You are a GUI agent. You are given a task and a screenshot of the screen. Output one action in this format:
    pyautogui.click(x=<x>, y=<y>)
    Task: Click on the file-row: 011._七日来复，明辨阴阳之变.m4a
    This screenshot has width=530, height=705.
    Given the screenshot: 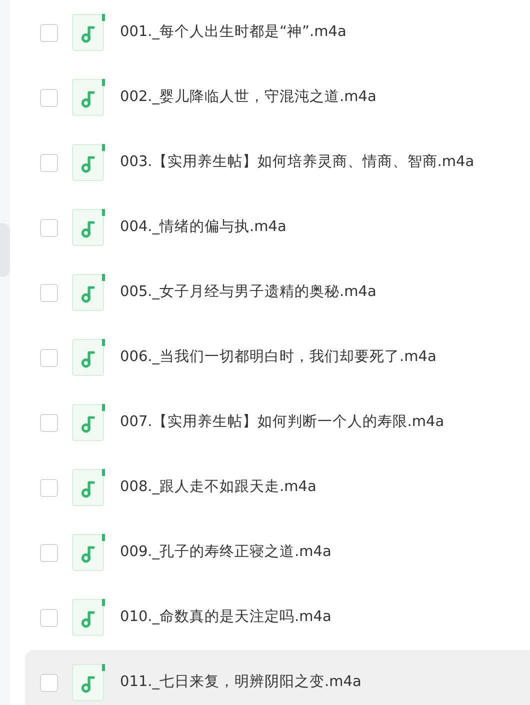 What is the action you would take?
    pyautogui.click(x=277, y=677)
    